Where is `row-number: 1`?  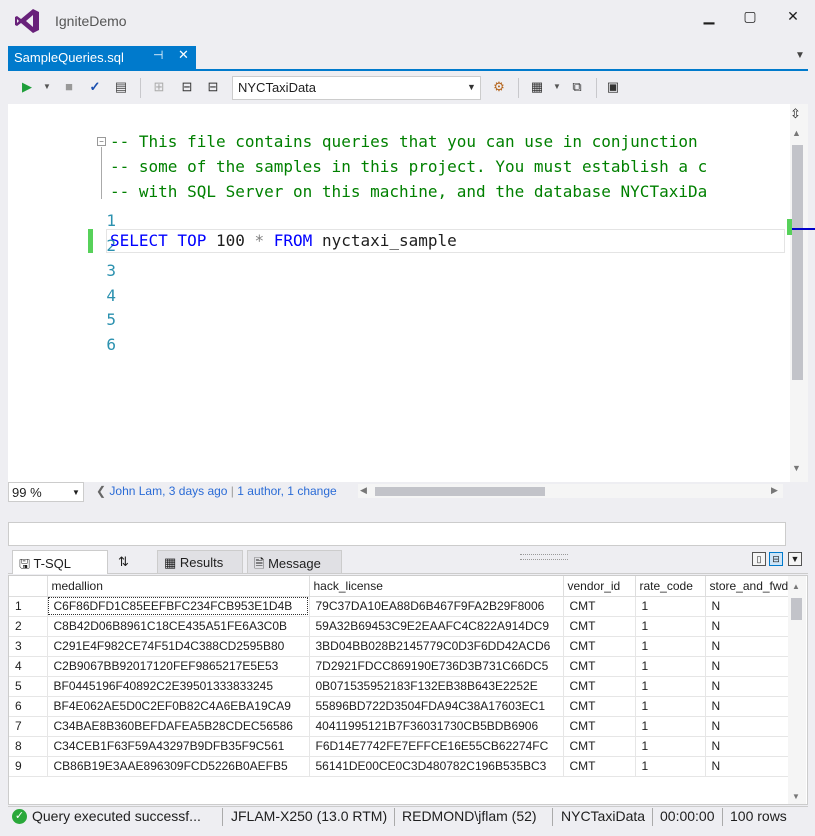 row-number: 1 is located at coordinates (28, 606).